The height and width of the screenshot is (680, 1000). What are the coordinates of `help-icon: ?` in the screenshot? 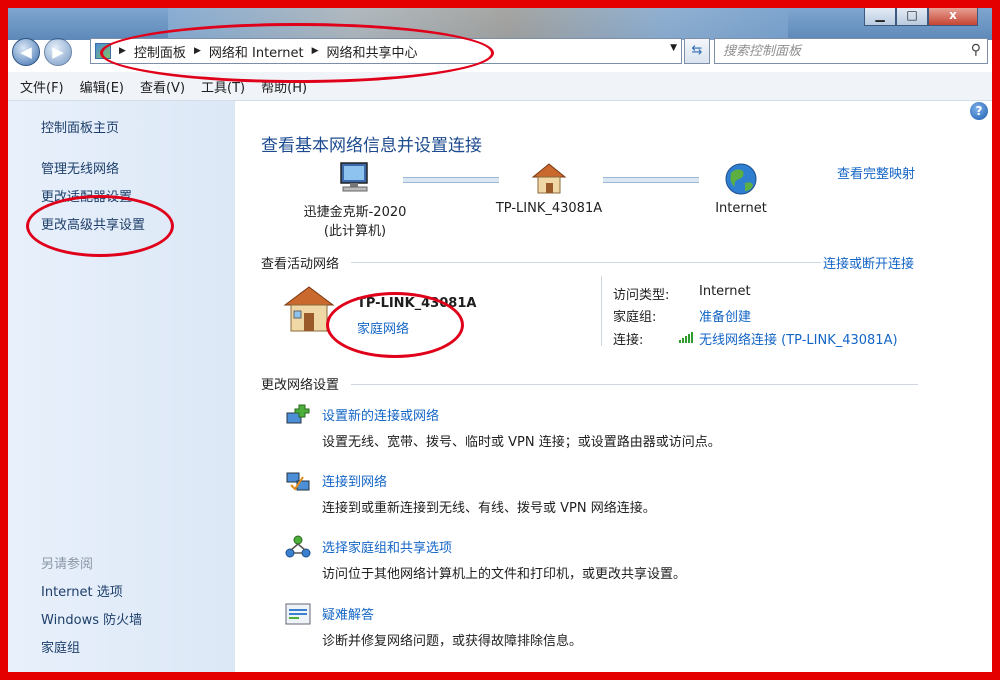 It's located at (979, 111).